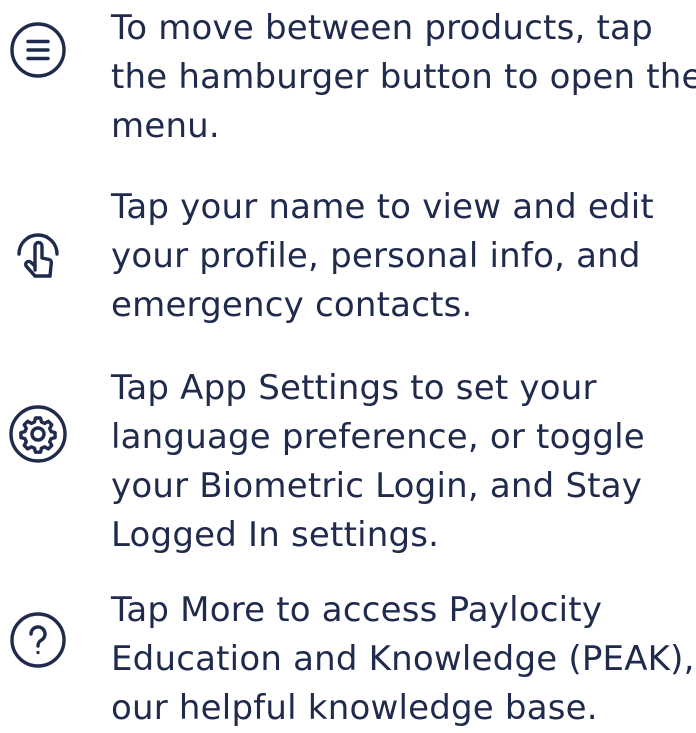  What do you see at coordinates (354, 388) in the screenshot?
I see `tip-settings-line-1: Tap App Settings to set your` at bounding box center [354, 388].